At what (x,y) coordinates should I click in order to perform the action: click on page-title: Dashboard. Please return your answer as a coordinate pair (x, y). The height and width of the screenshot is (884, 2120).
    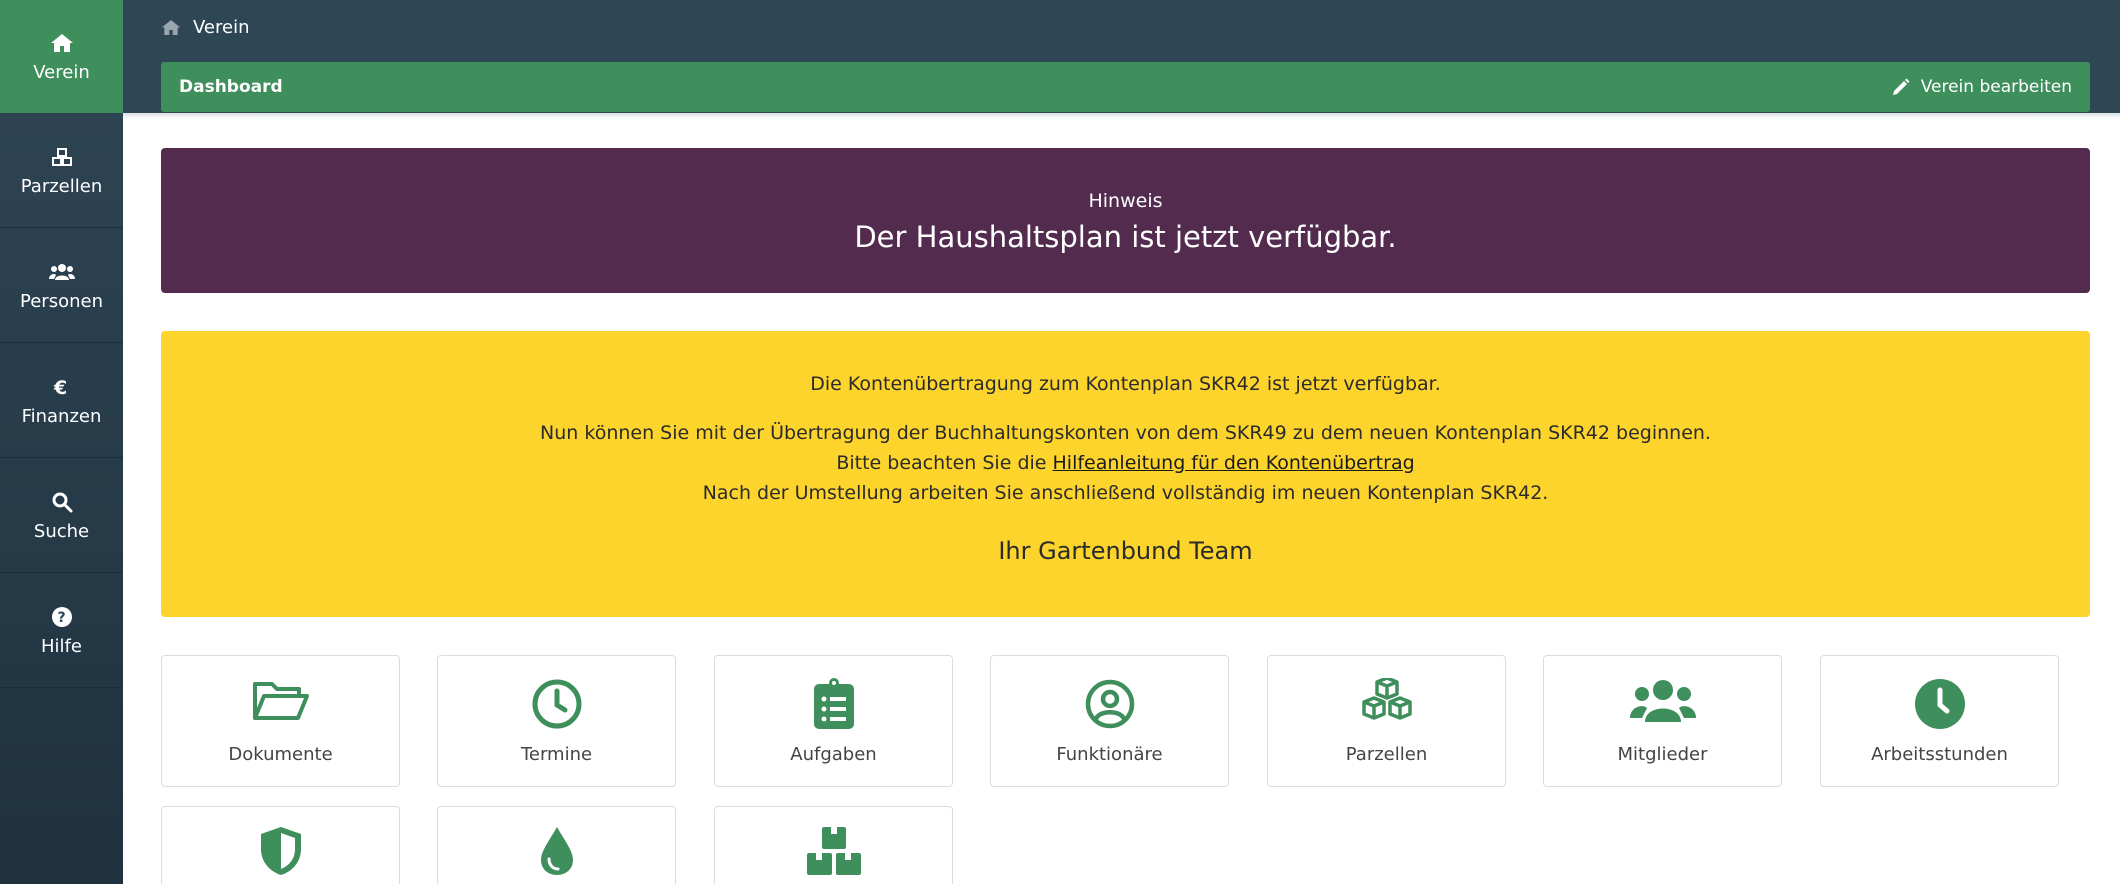
    Looking at the image, I should click on (231, 87).